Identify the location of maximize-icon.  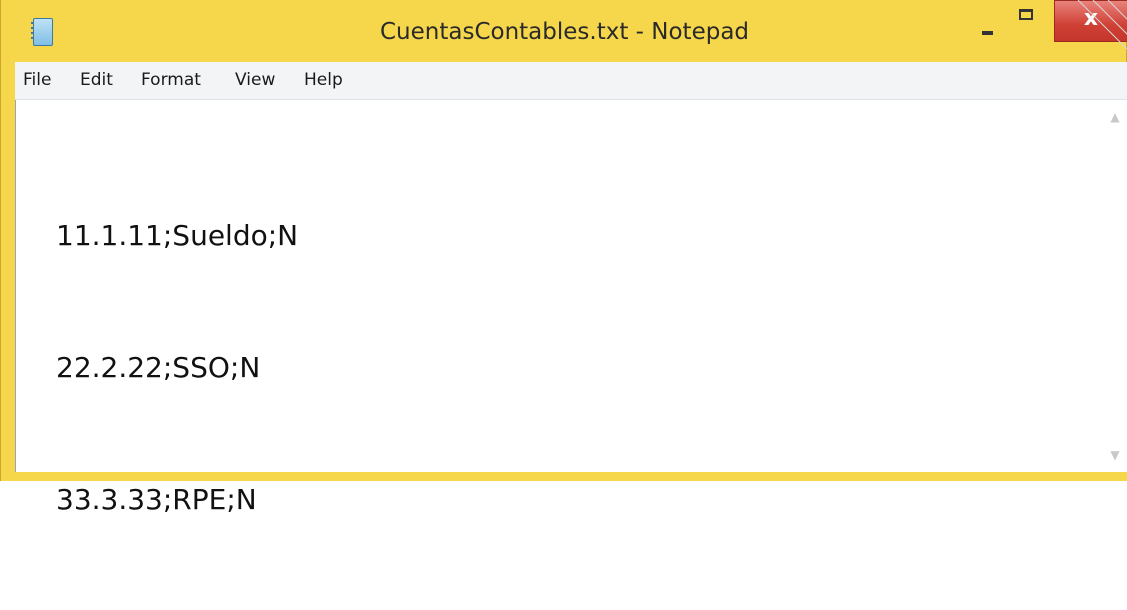
(1026, 14).